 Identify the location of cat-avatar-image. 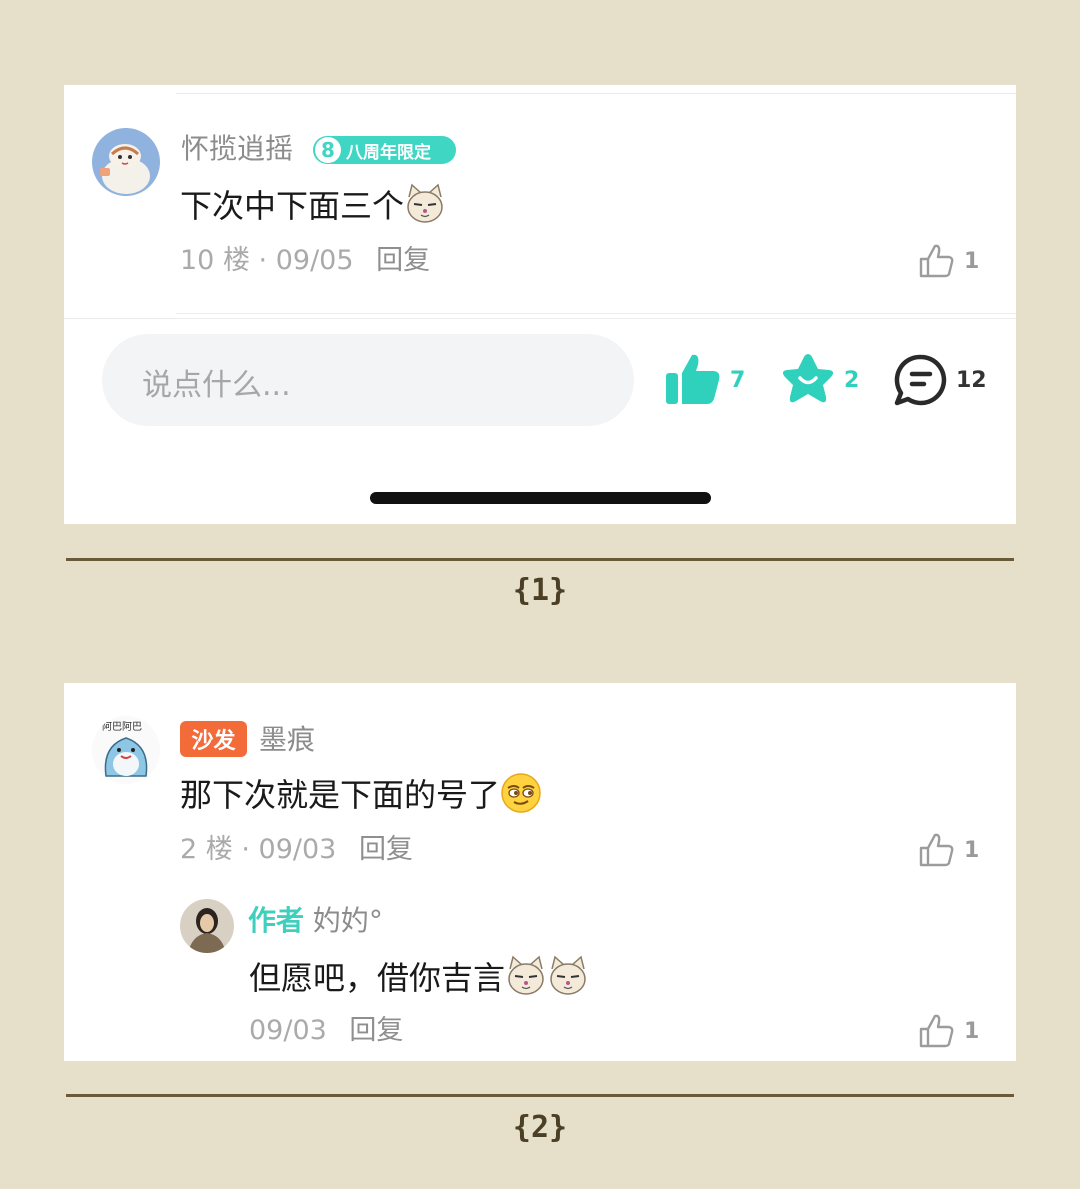
(126, 162).